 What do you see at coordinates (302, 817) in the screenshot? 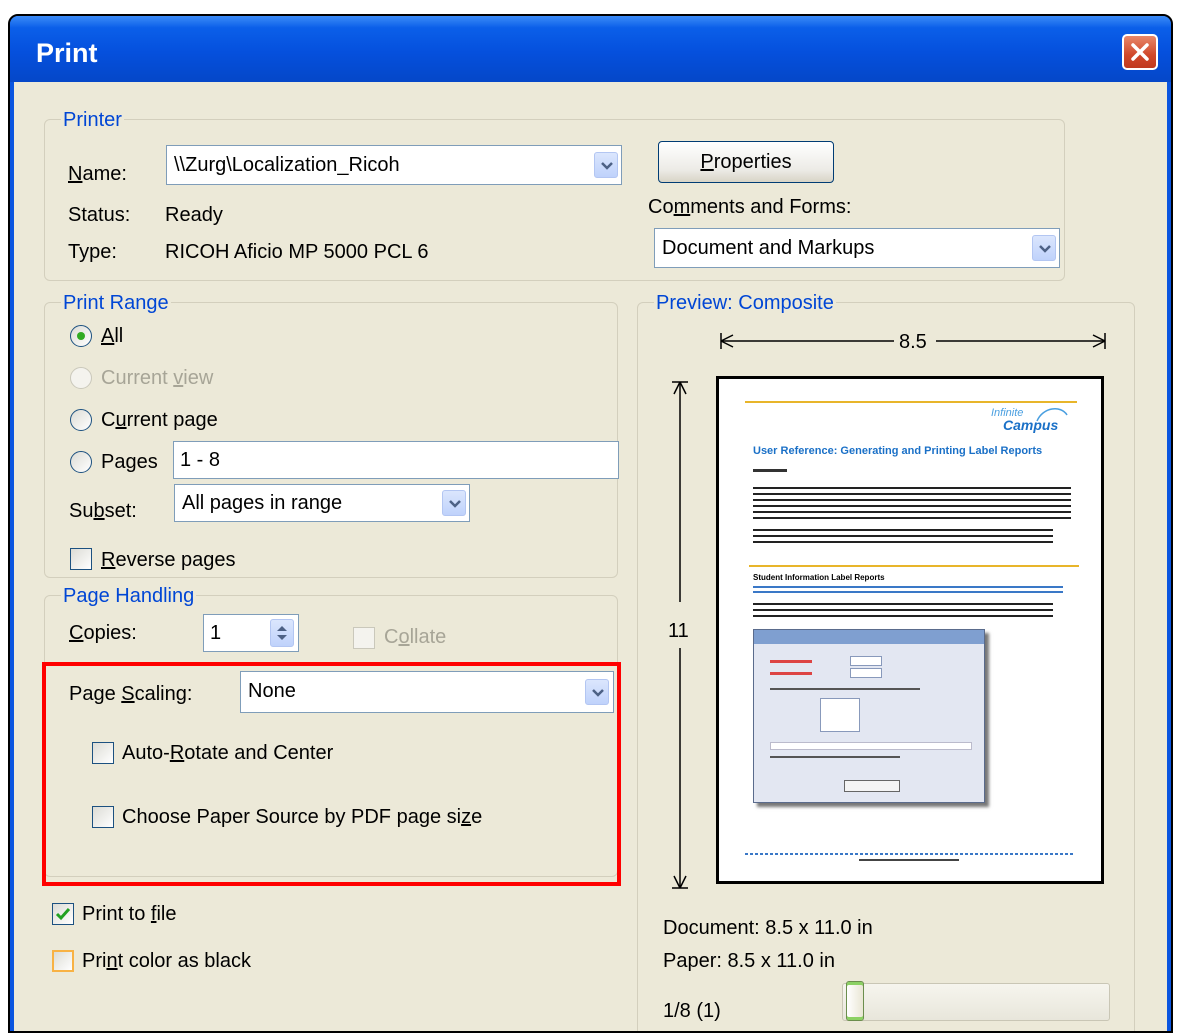
I see `paper-source-label: Choose Paper Source by PDF page size` at bounding box center [302, 817].